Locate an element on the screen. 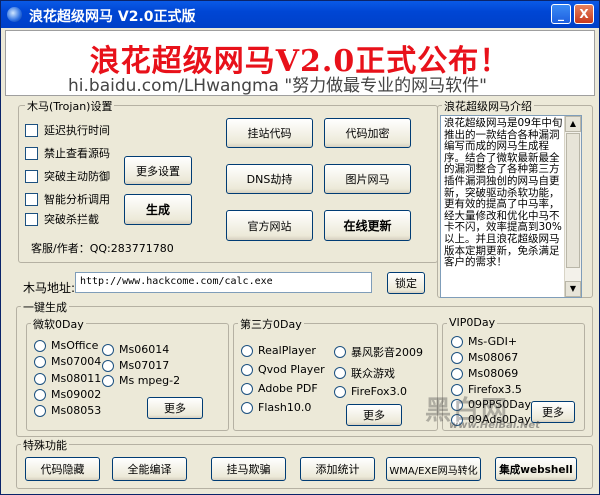 This screenshot has height=495, width=600. radio-label: Adobe PDF is located at coordinates (288, 388).